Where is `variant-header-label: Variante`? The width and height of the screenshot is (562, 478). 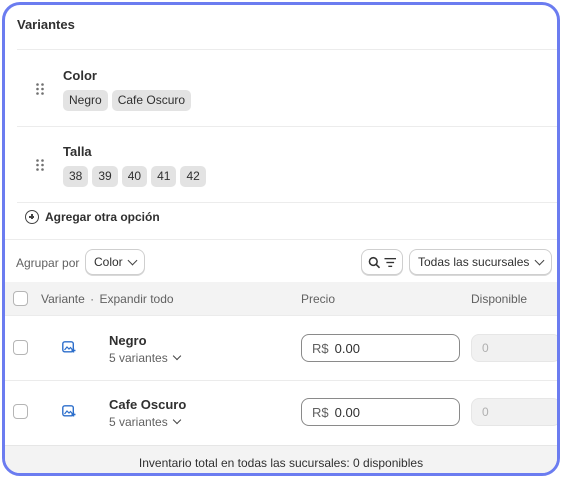
variant-header-label: Variante is located at coordinates (63, 299).